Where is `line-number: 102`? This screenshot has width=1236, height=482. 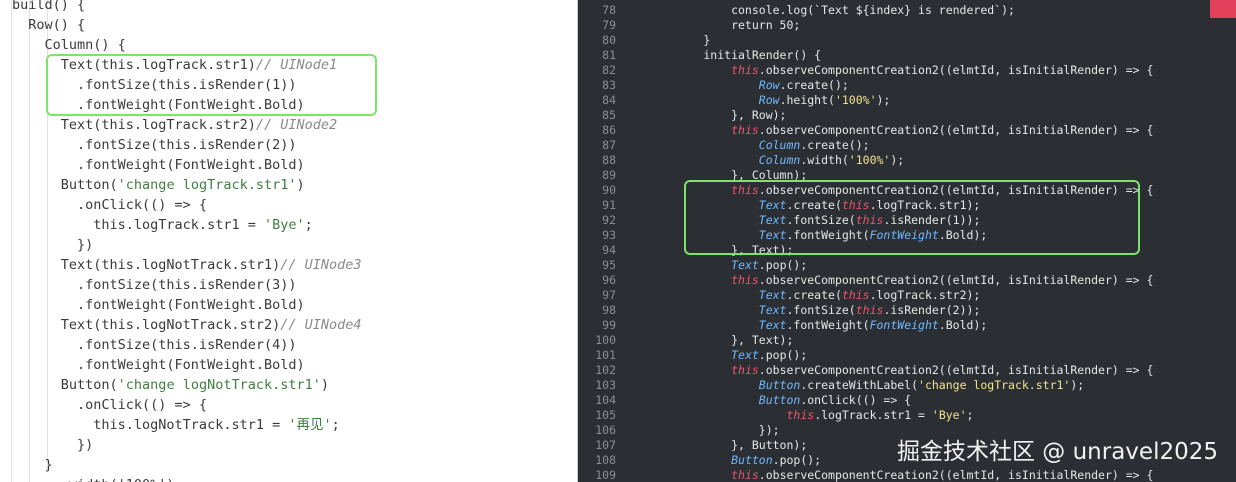 line-number: 102 is located at coordinates (605, 370).